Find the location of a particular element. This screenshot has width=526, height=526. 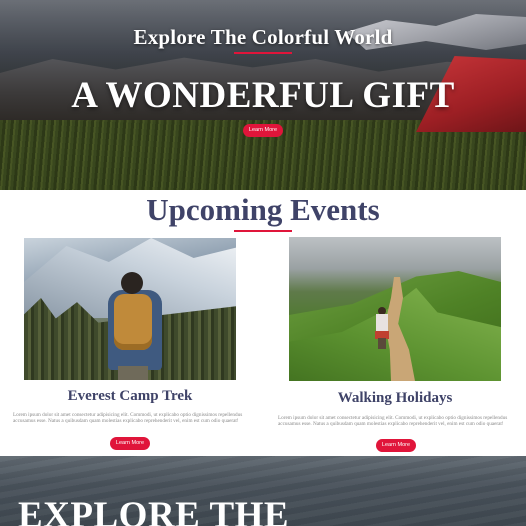

walker-figure is located at coordinates (382, 328).